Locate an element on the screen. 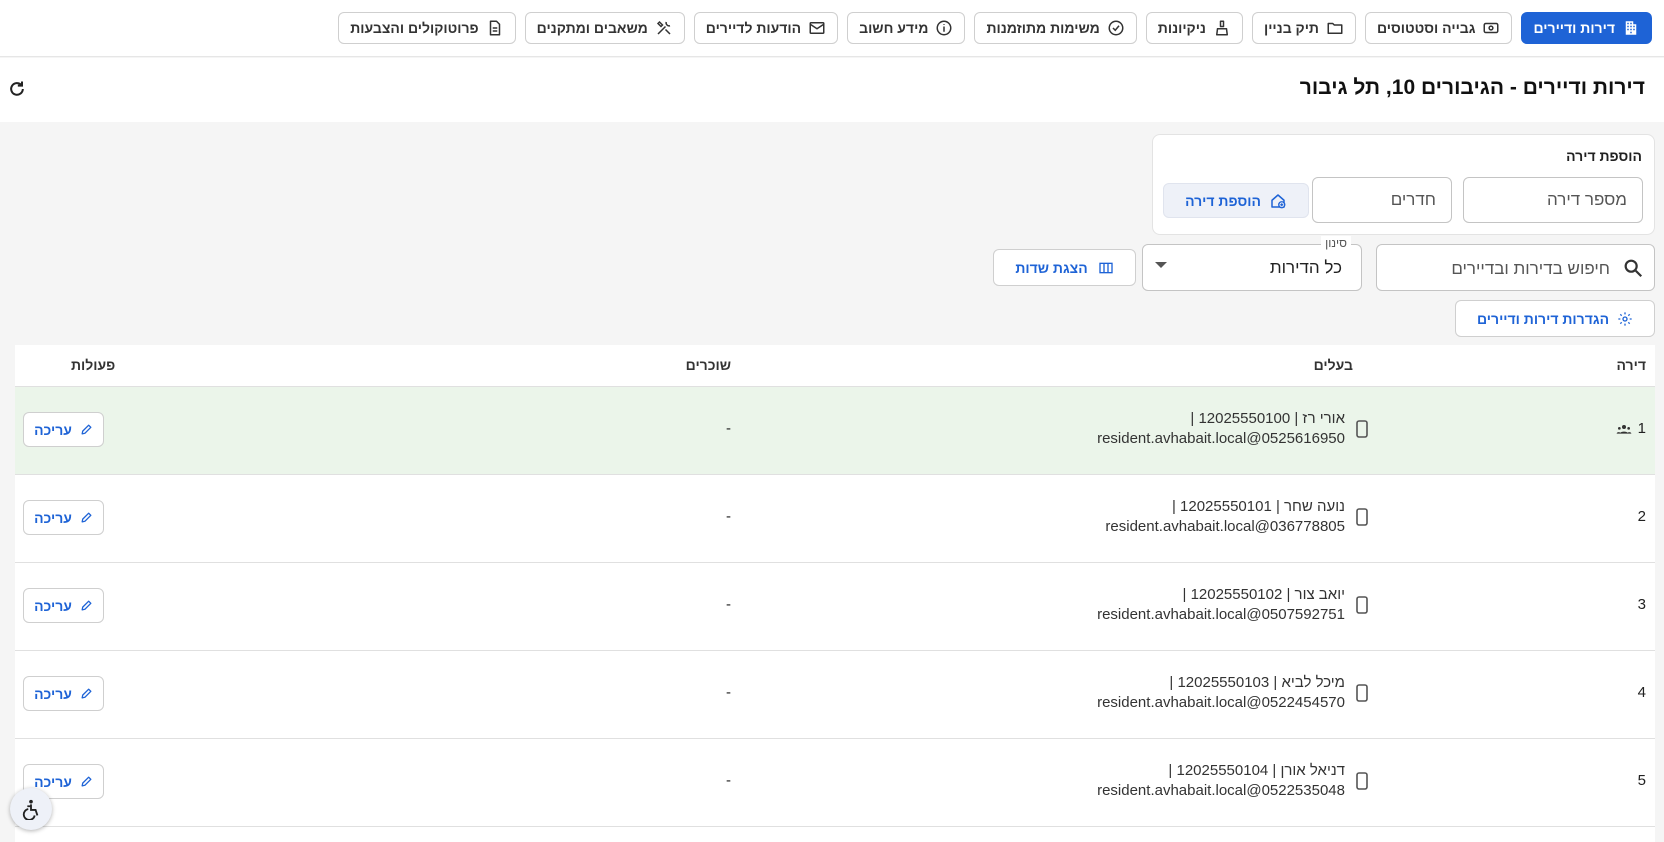 This screenshot has height=842, width=1664. nav-label: גבייה וסטטוסים is located at coordinates (1426, 28).